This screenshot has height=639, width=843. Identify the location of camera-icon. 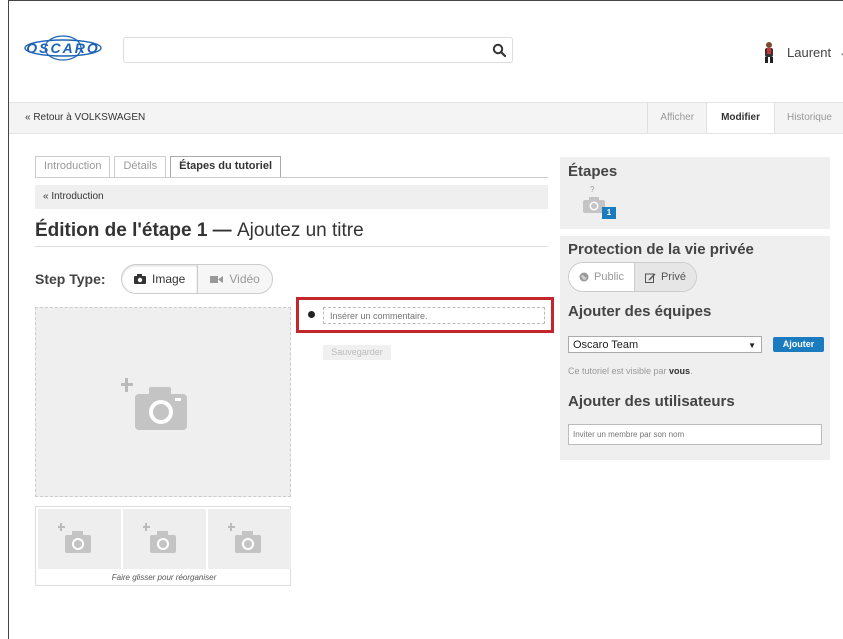
(140, 279).